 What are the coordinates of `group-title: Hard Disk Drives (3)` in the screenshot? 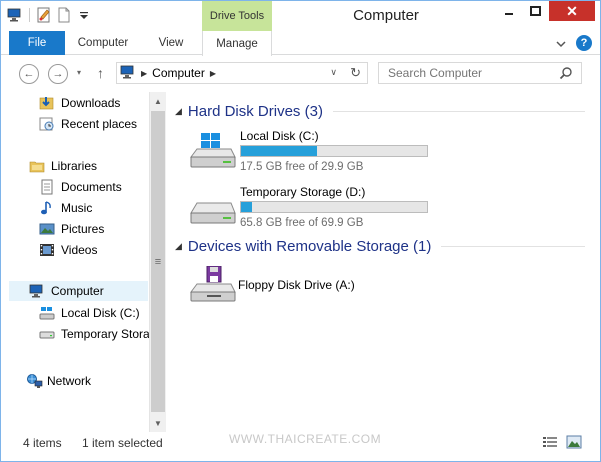 It's located at (255, 111).